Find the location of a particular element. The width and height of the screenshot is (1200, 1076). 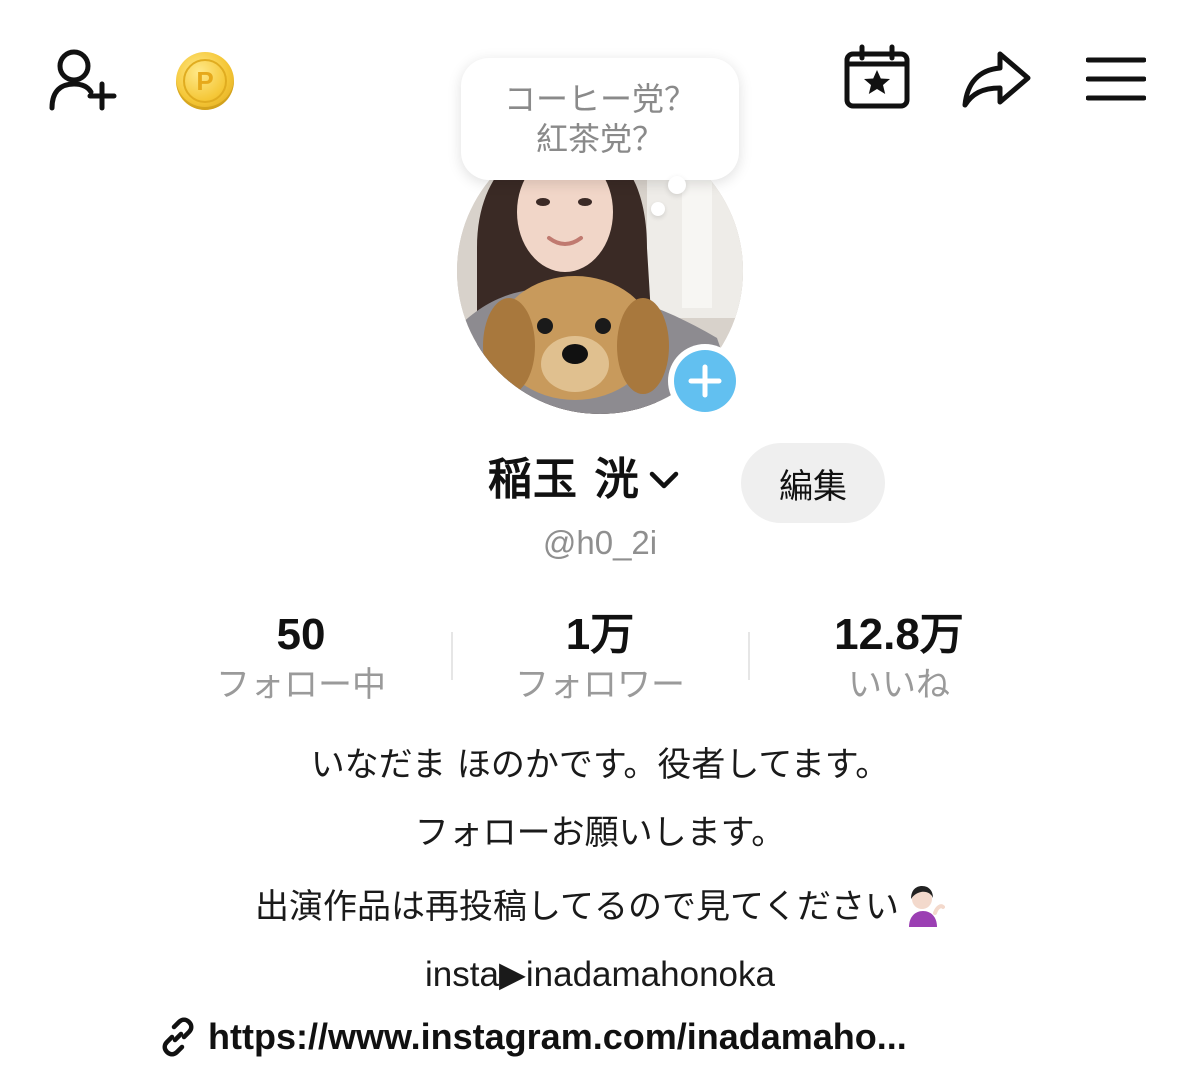

bio-insta-line: insta▶inadamahonoka is located at coordinates (600, 974).